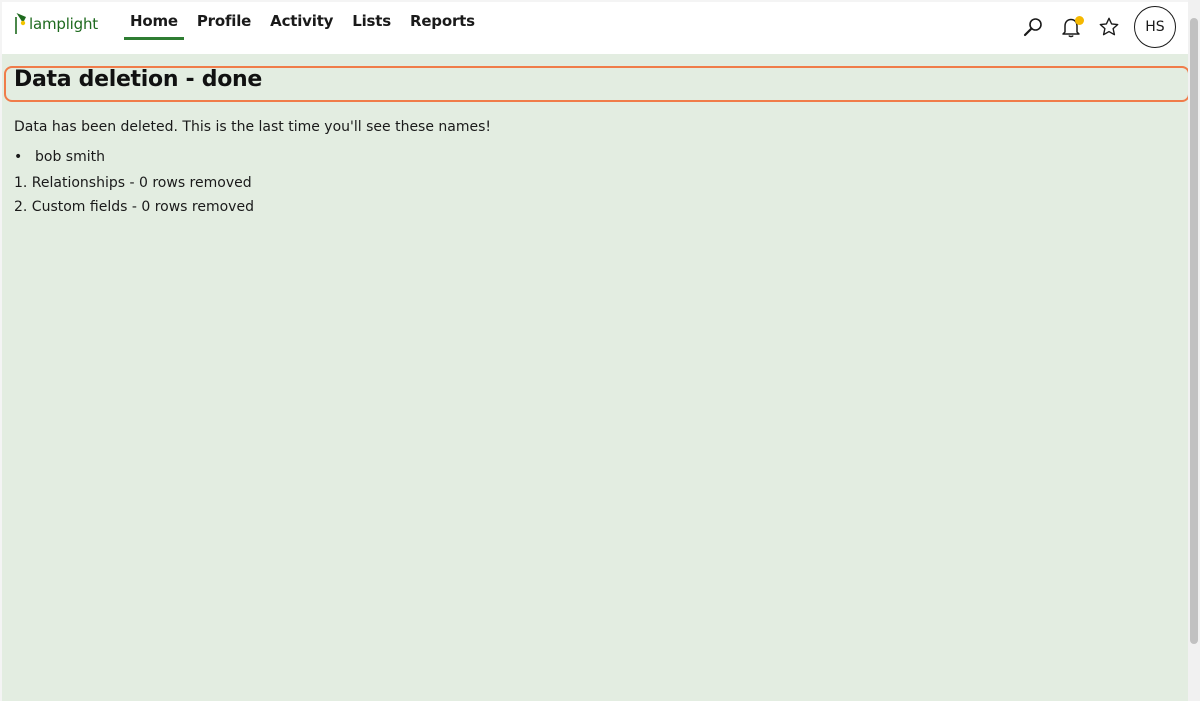  What do you see at coordinates (1092, 27) in the screenshot?
I see `header-actions: HS` at bounding box center [1092, 27].